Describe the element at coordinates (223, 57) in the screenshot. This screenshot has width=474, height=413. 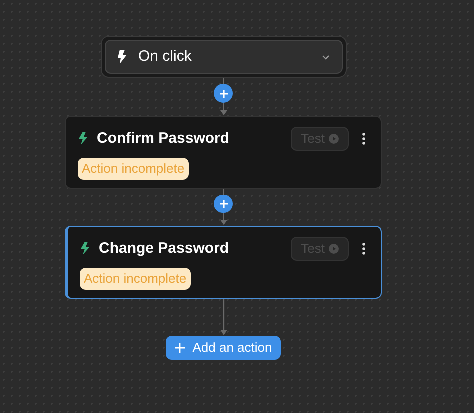
I see `trigger-dropdown: On click` at that location.